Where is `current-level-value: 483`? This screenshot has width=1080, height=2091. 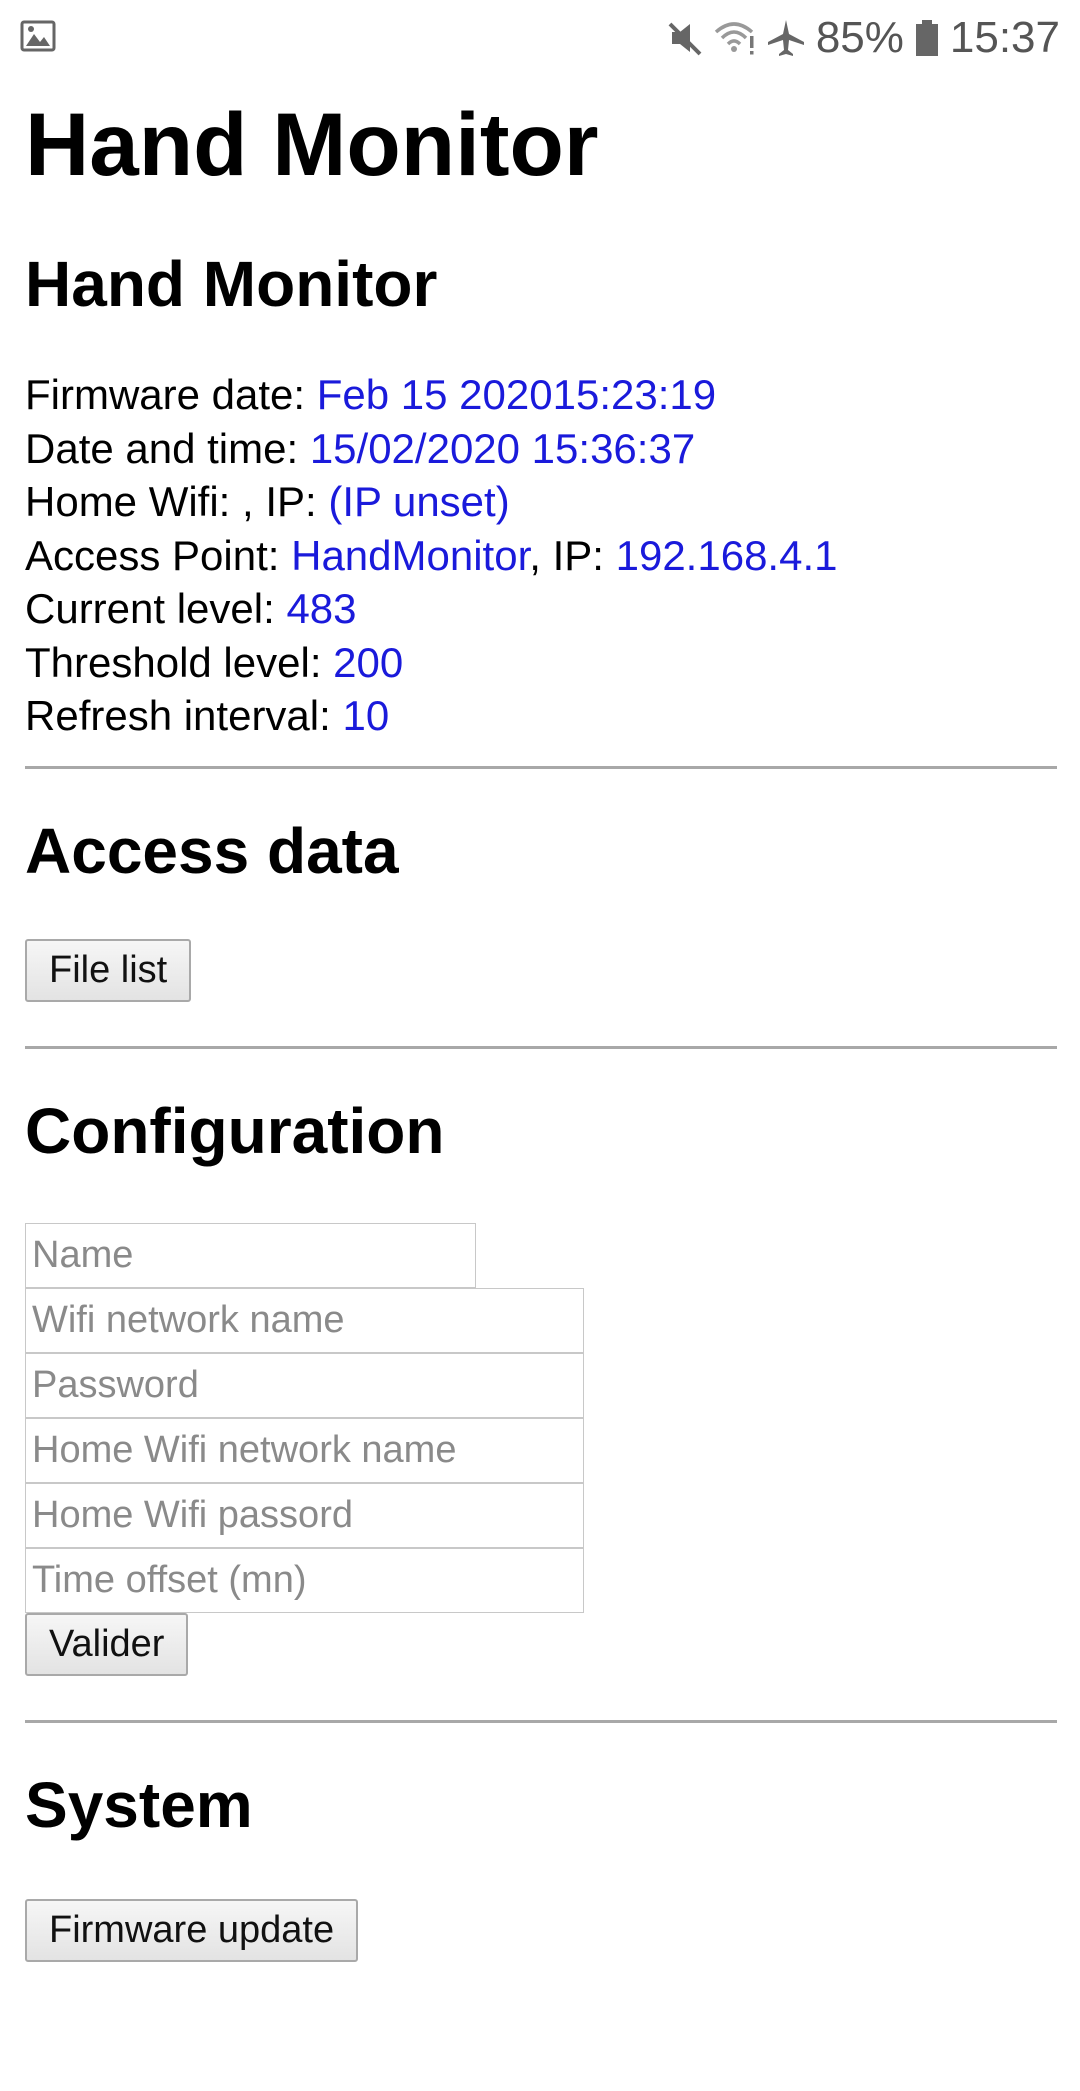
current-level-value: 483 is located at coordinates (321, 608).